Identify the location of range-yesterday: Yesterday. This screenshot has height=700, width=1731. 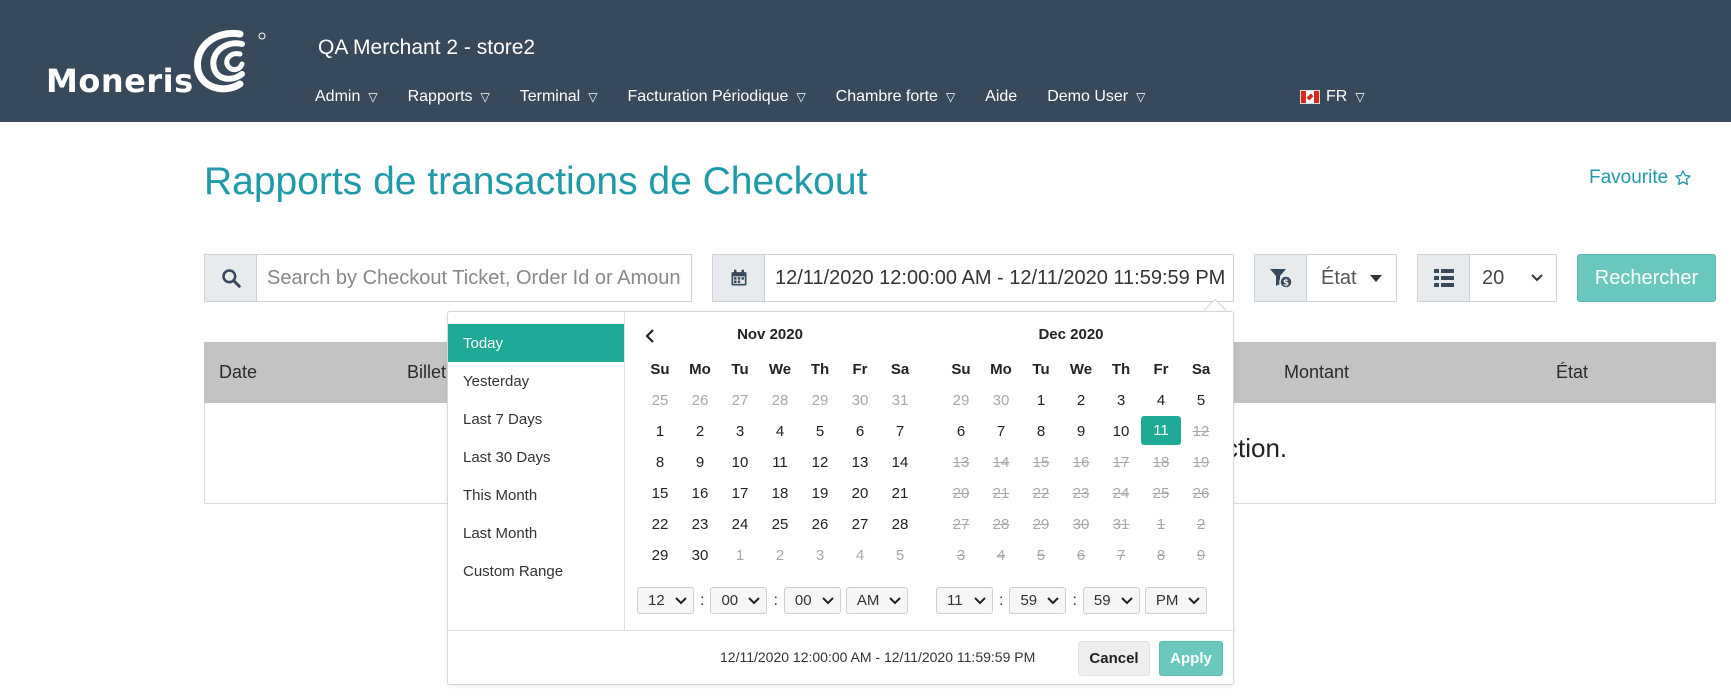
(536, 381).